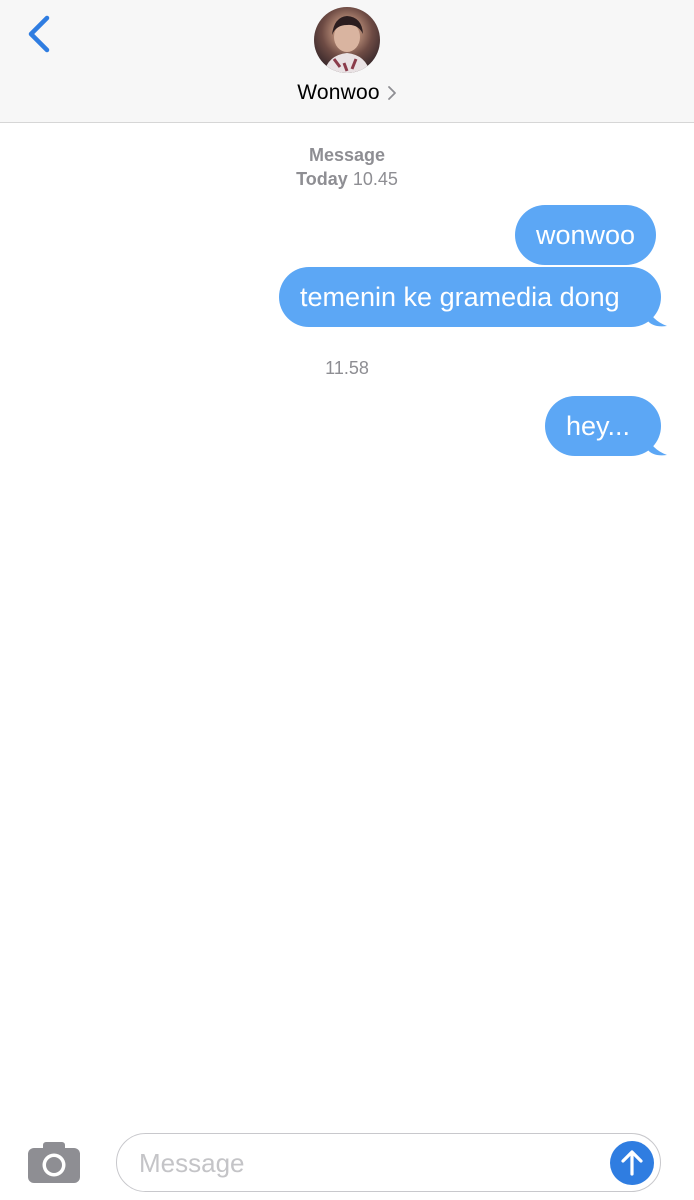 This screenshot has height=1200, width=694. Describe the element at coordinates (322, 179) in the screenshot. I see `timestamp-day: Today` at that location.